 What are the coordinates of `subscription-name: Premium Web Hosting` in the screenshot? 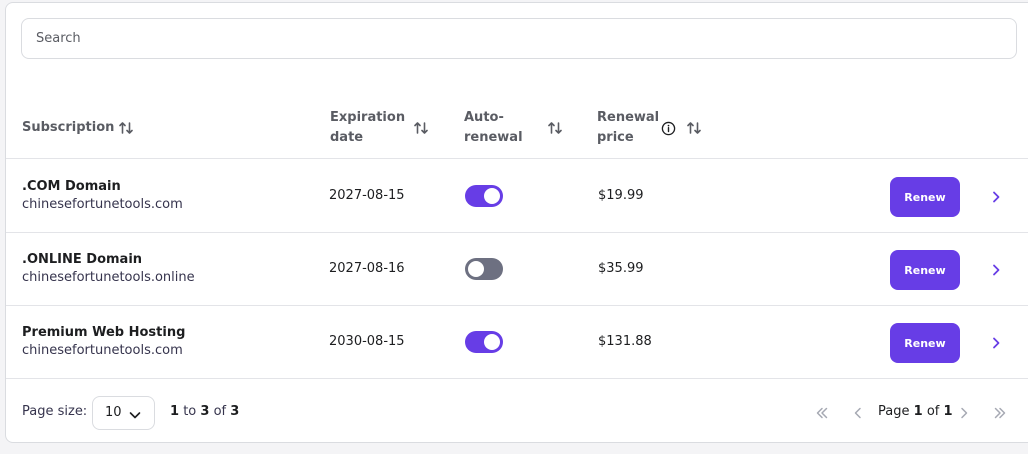 It's located at (104, 332).